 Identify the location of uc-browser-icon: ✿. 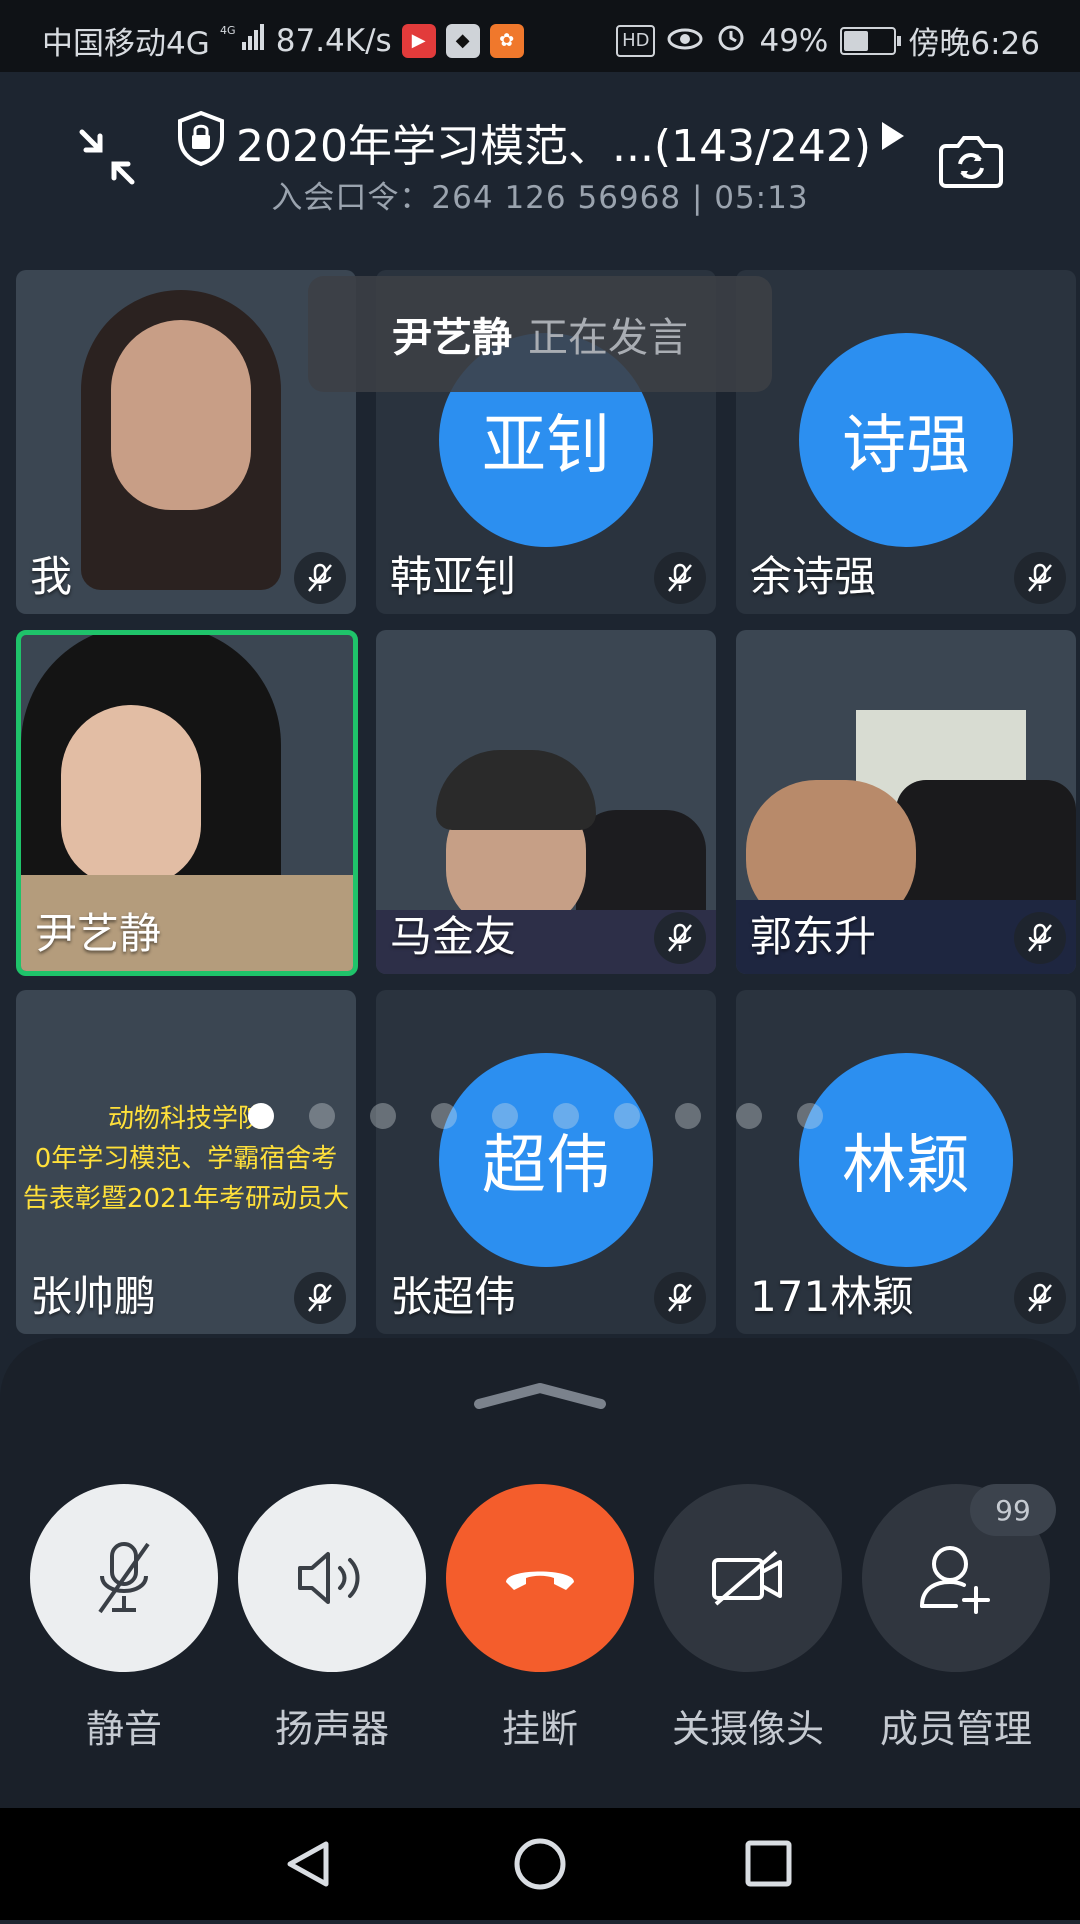
(506, 40).